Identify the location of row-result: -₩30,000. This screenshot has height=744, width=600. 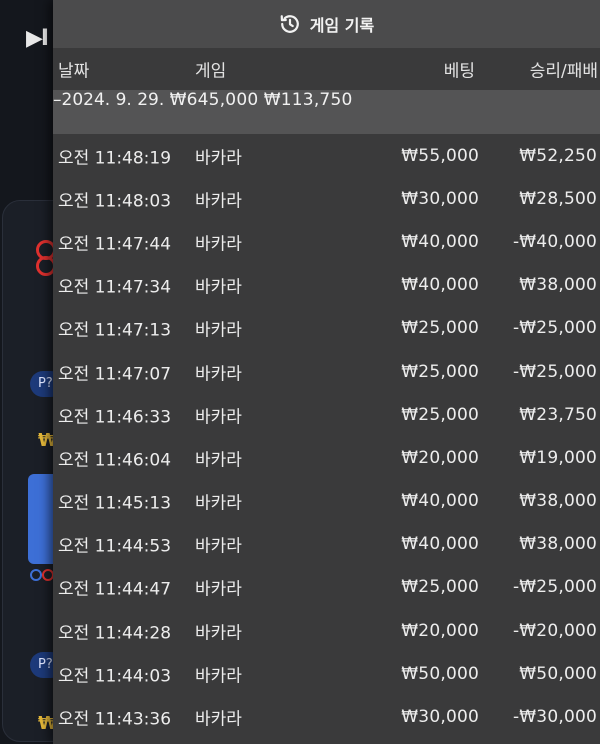
(554, 717).